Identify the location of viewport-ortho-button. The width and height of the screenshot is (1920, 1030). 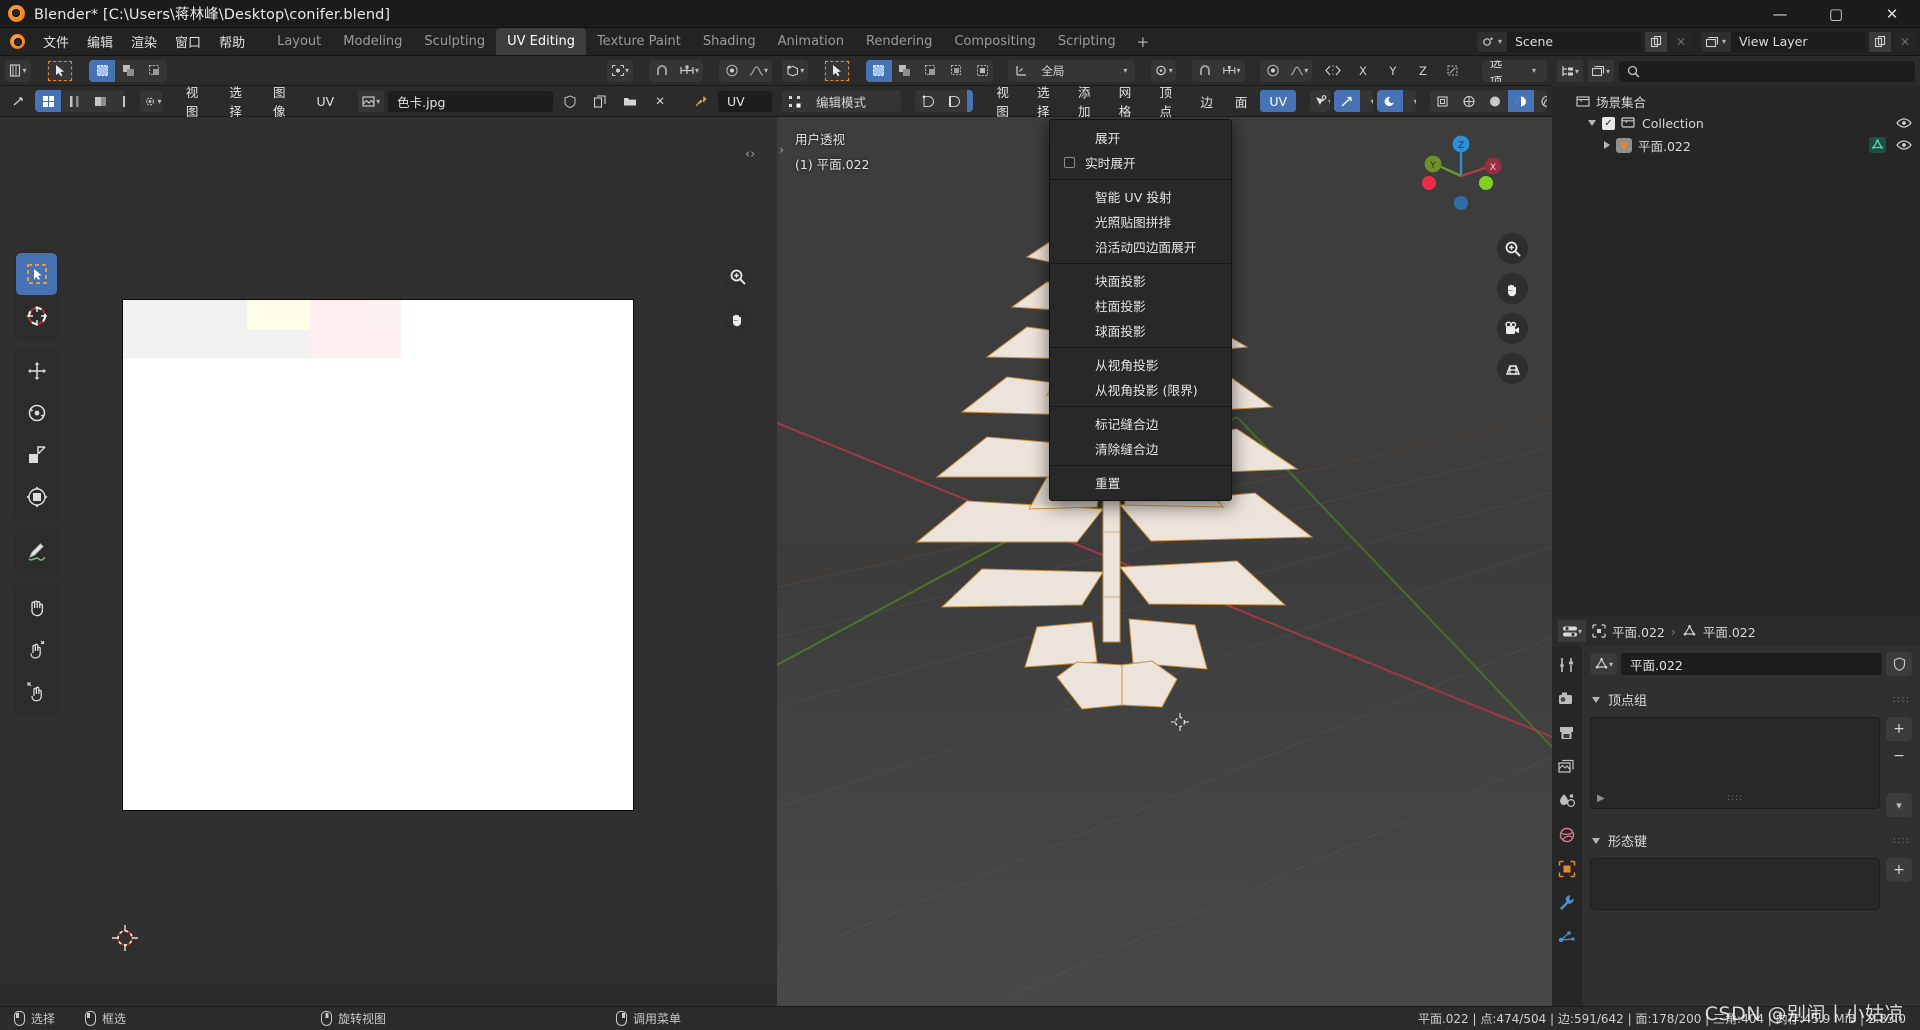
(1512, 368).